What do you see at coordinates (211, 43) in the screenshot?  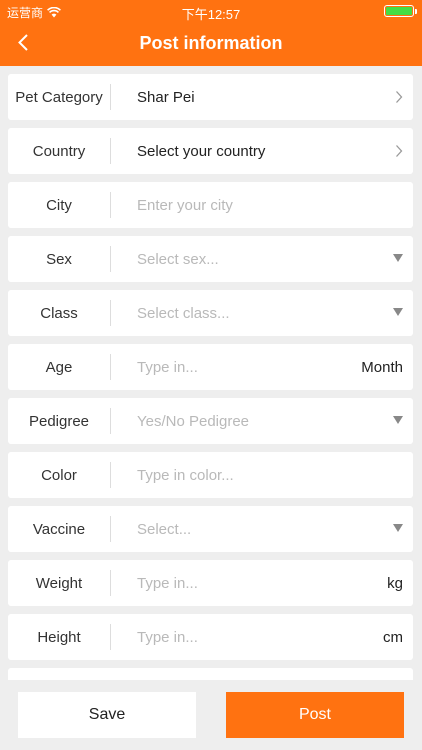 I see `page-title: Post information` at bounding box center [211, 43].